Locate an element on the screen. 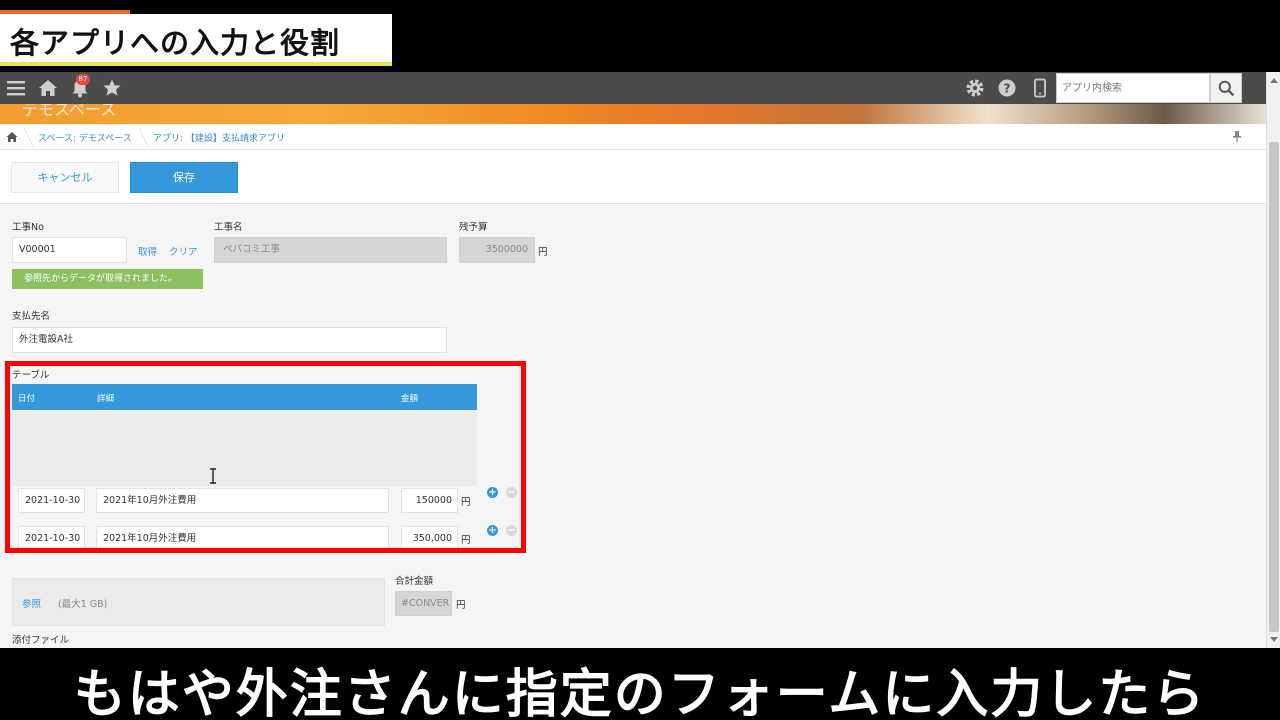 This screenshot has height=720, width=1280. help-icon: ? is located at coordinates (1007, 88).